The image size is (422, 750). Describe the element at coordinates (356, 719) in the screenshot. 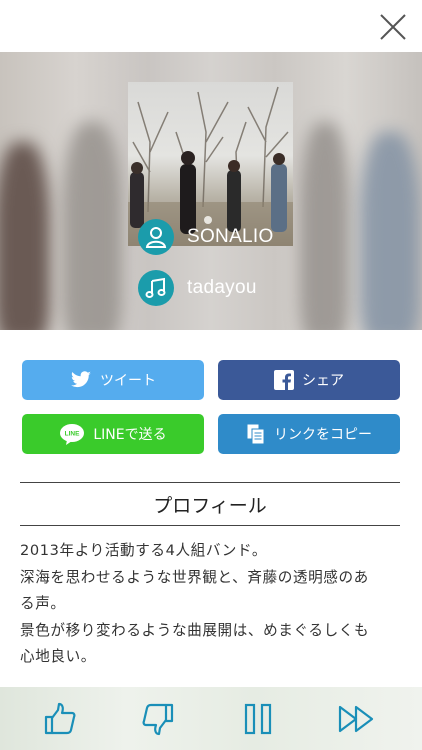

I see `fast-forward-icon` at that location.